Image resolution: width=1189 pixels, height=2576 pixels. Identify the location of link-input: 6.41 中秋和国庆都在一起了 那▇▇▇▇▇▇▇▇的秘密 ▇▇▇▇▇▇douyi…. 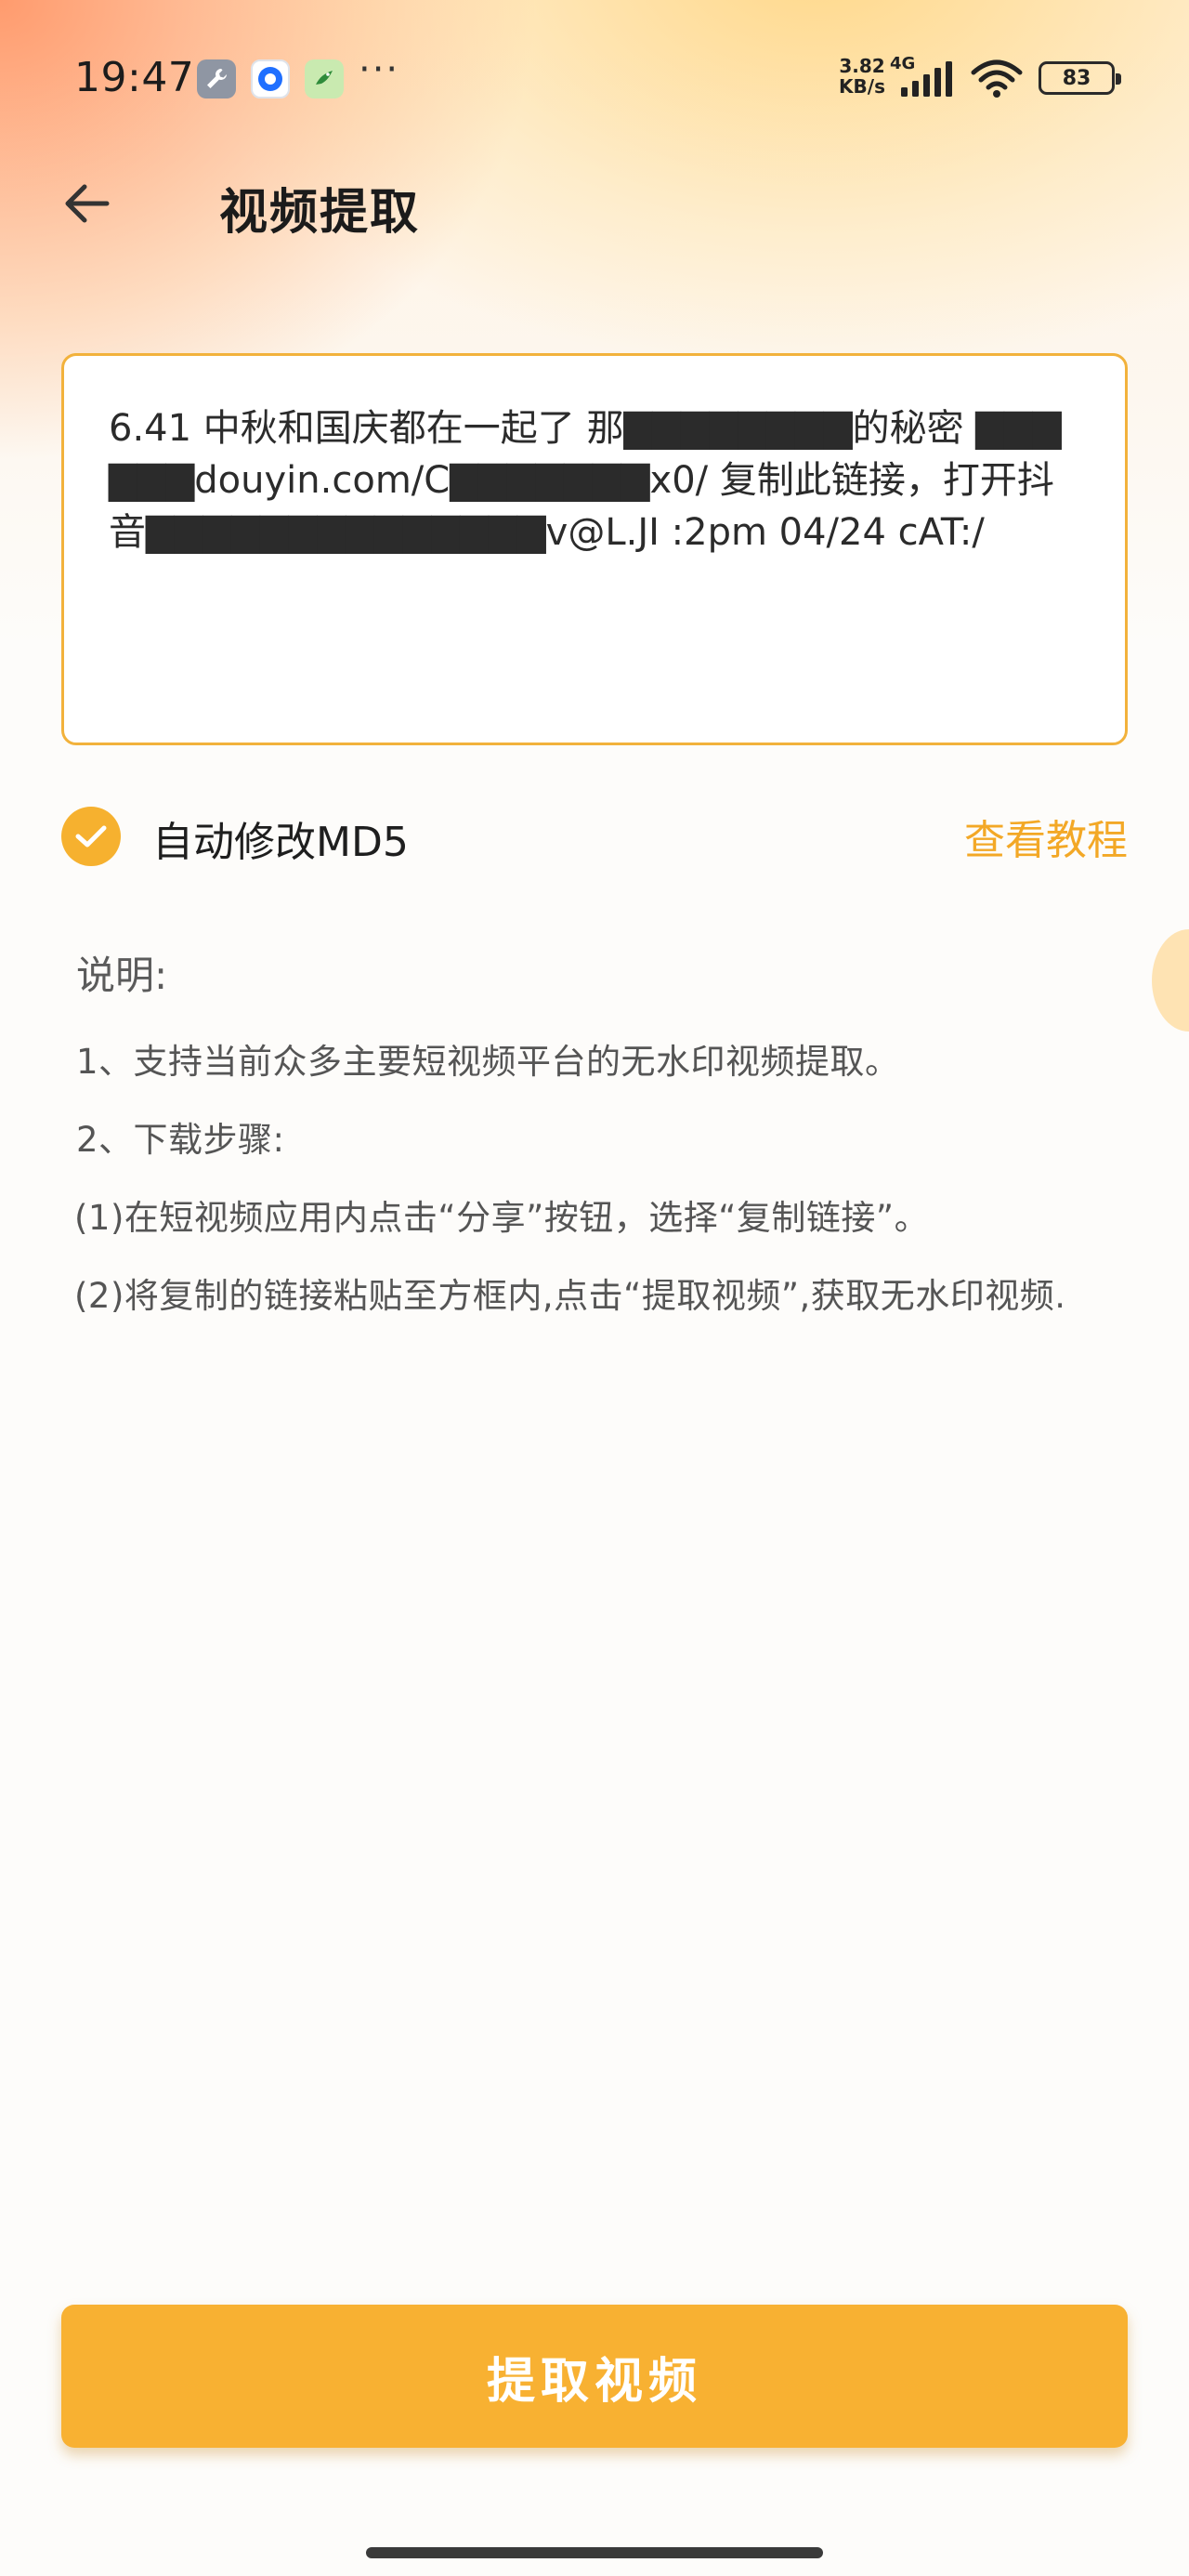
(594, 549).